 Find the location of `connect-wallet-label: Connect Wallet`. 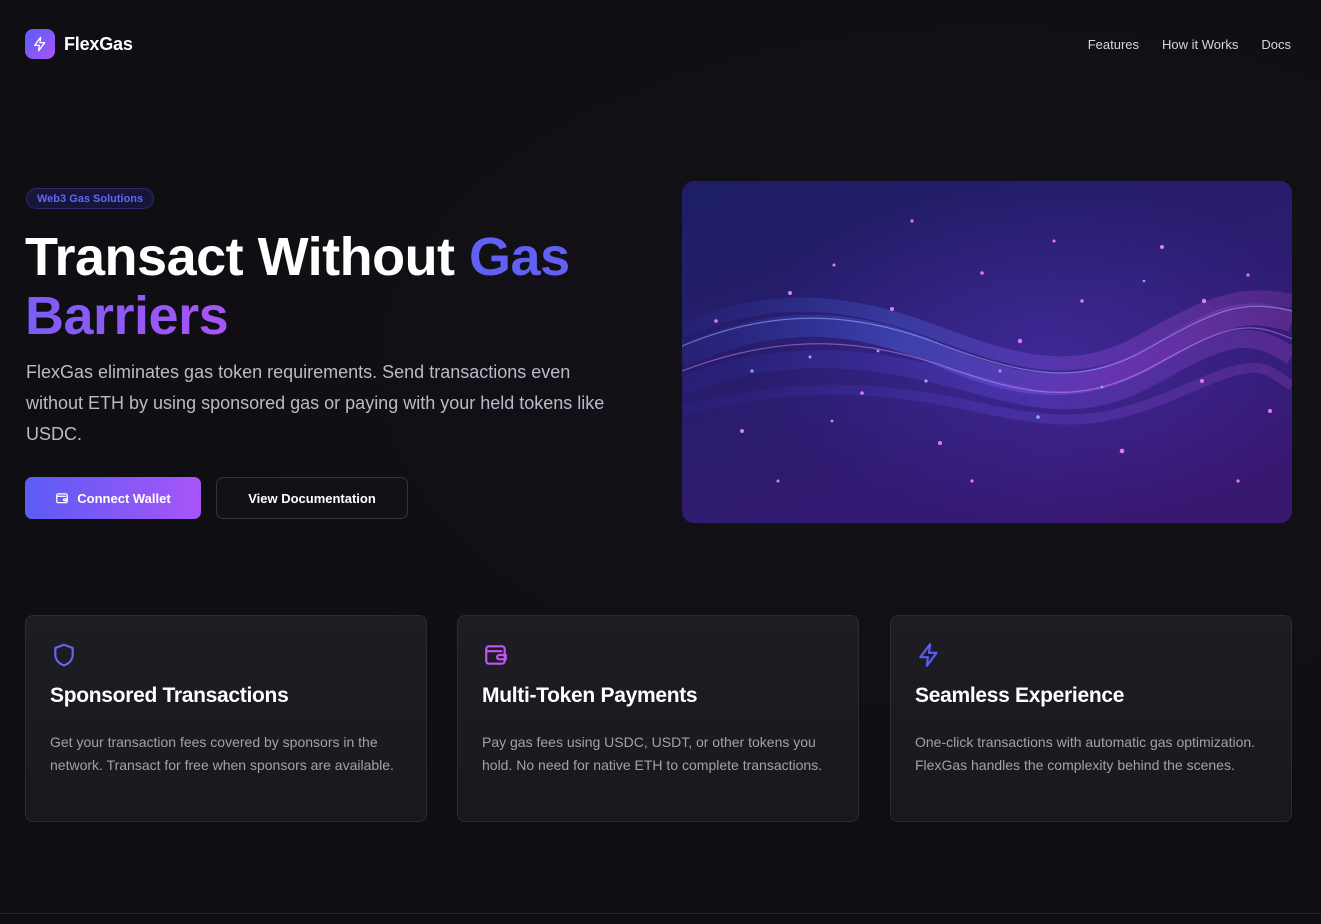

connect-wallet-label: Connect Wallet is located at coordinates (124, 498).